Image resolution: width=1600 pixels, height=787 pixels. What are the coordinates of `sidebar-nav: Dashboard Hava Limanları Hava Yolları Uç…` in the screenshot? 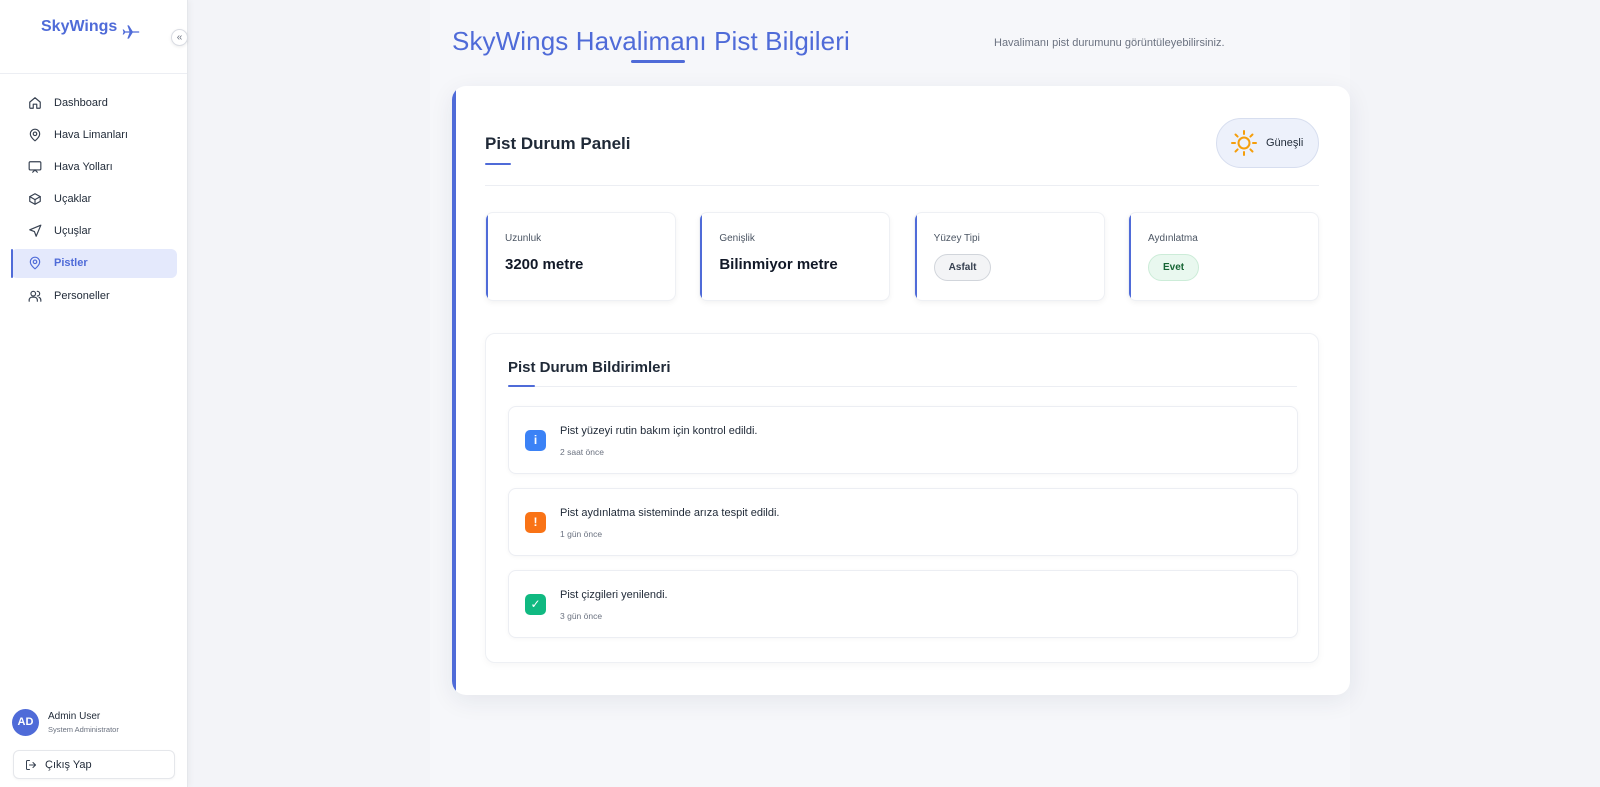 It's located at (94, 200).